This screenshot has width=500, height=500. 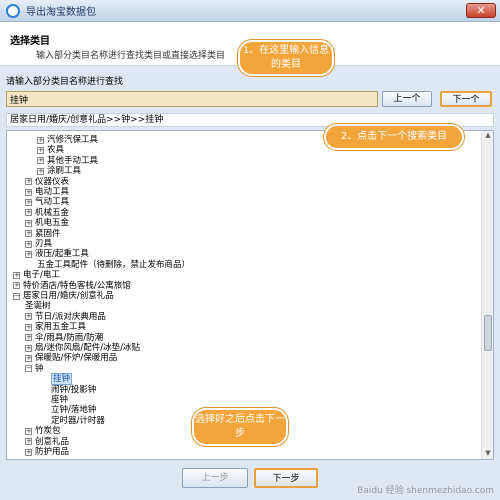 I want to click on tree-item-label: 电子/电工, so click(x=41, y=275).